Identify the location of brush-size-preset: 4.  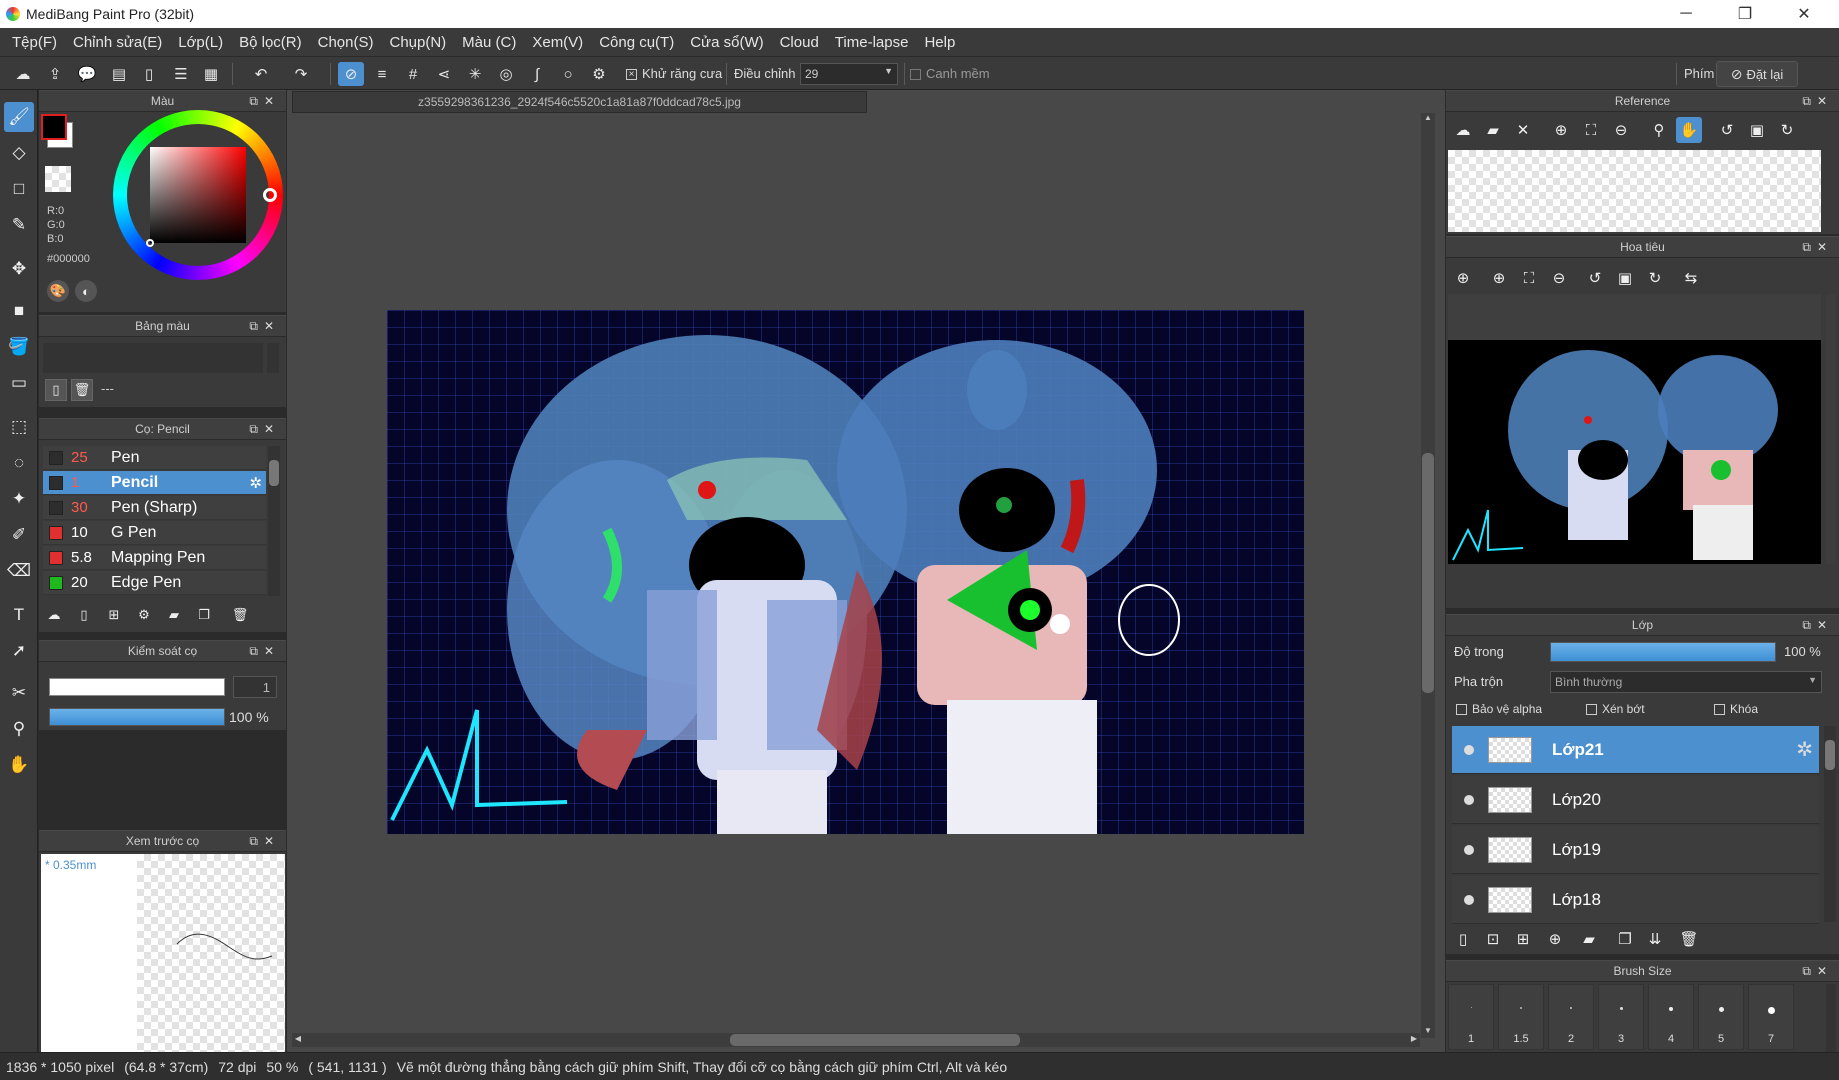
(1671, 1017).